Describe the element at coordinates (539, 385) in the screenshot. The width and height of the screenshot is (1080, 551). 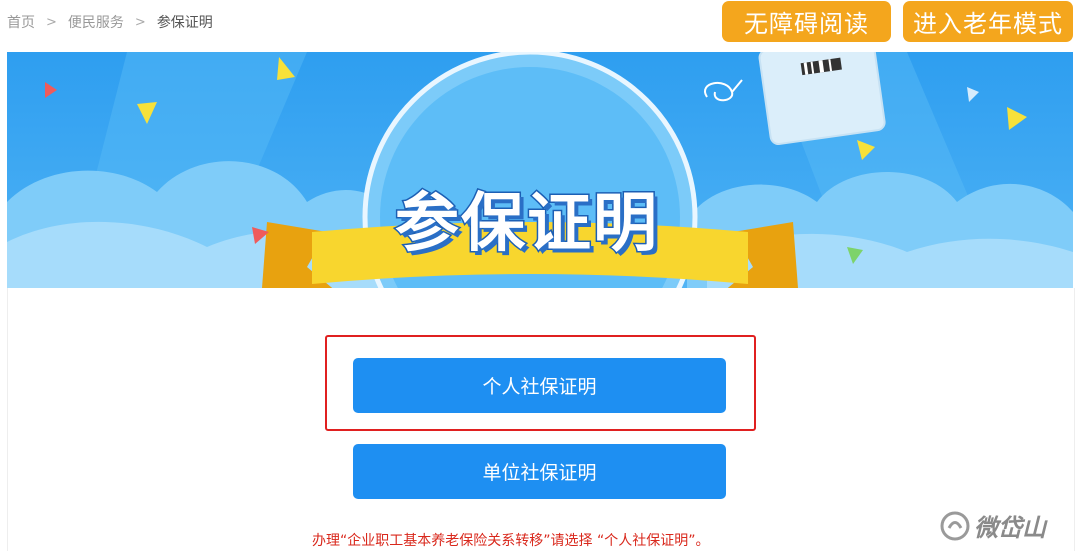
I see `personal-social-security-certificate-button: 个人社保证明` at that location.